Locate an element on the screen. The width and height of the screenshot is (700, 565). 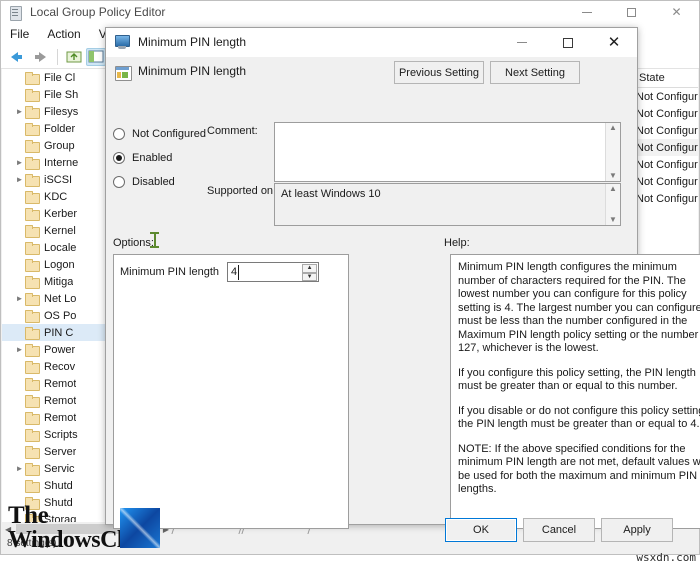
comment-field: ▲ ▼ is located at coordinates (447, 152).